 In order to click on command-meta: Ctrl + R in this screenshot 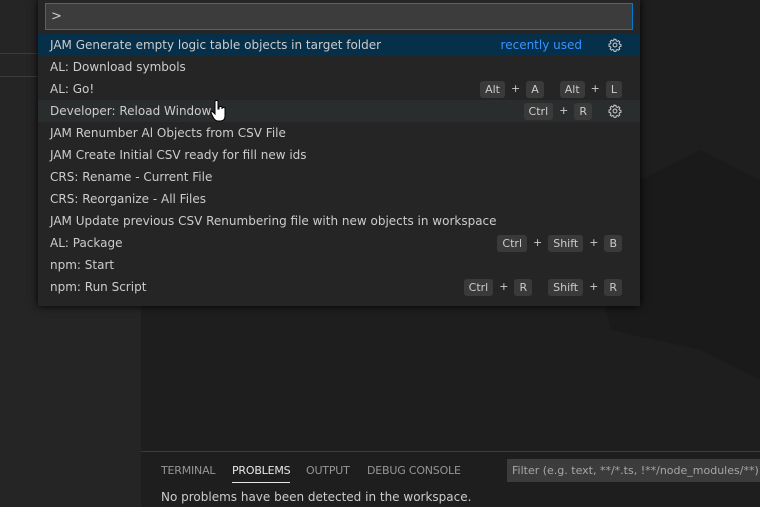, I will do `click(572, 111)`.